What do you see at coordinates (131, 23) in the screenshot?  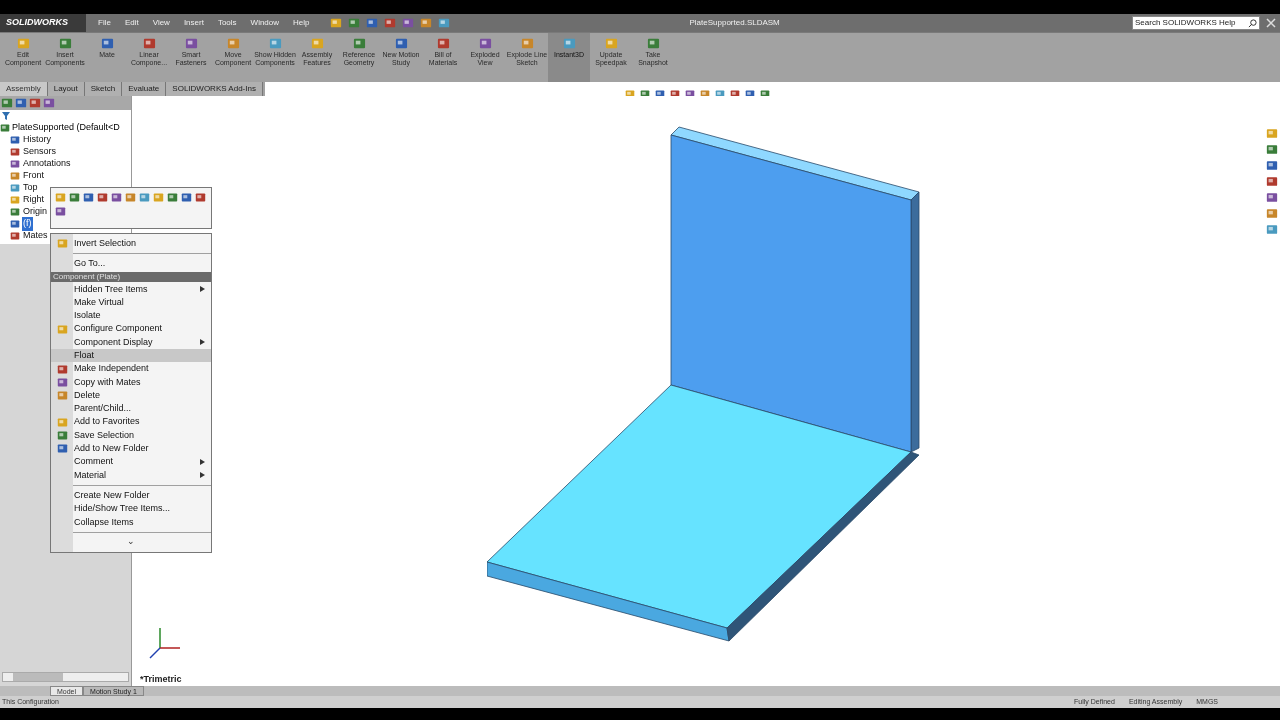 I see `menu-item: Edit` at bounding box center [131, 23].